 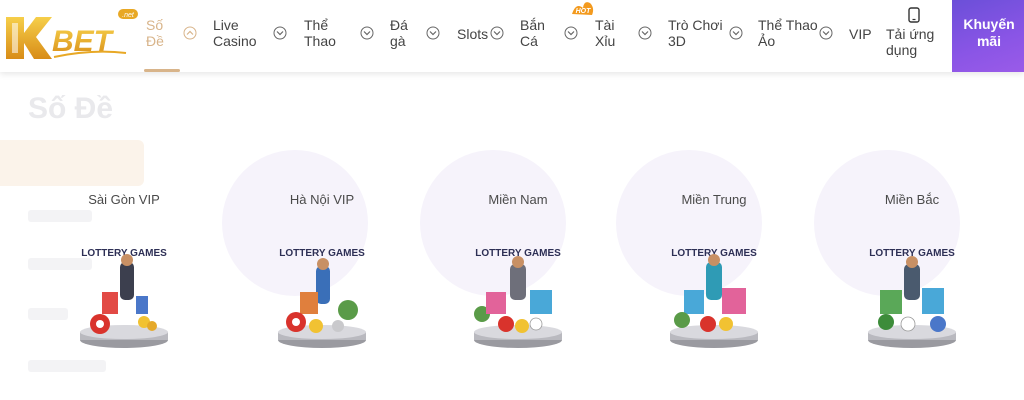 What do you see at coordinates (399, 33) in the screenshot?
I see `nav-label: Đá gà` at bounding box center [399, 33].